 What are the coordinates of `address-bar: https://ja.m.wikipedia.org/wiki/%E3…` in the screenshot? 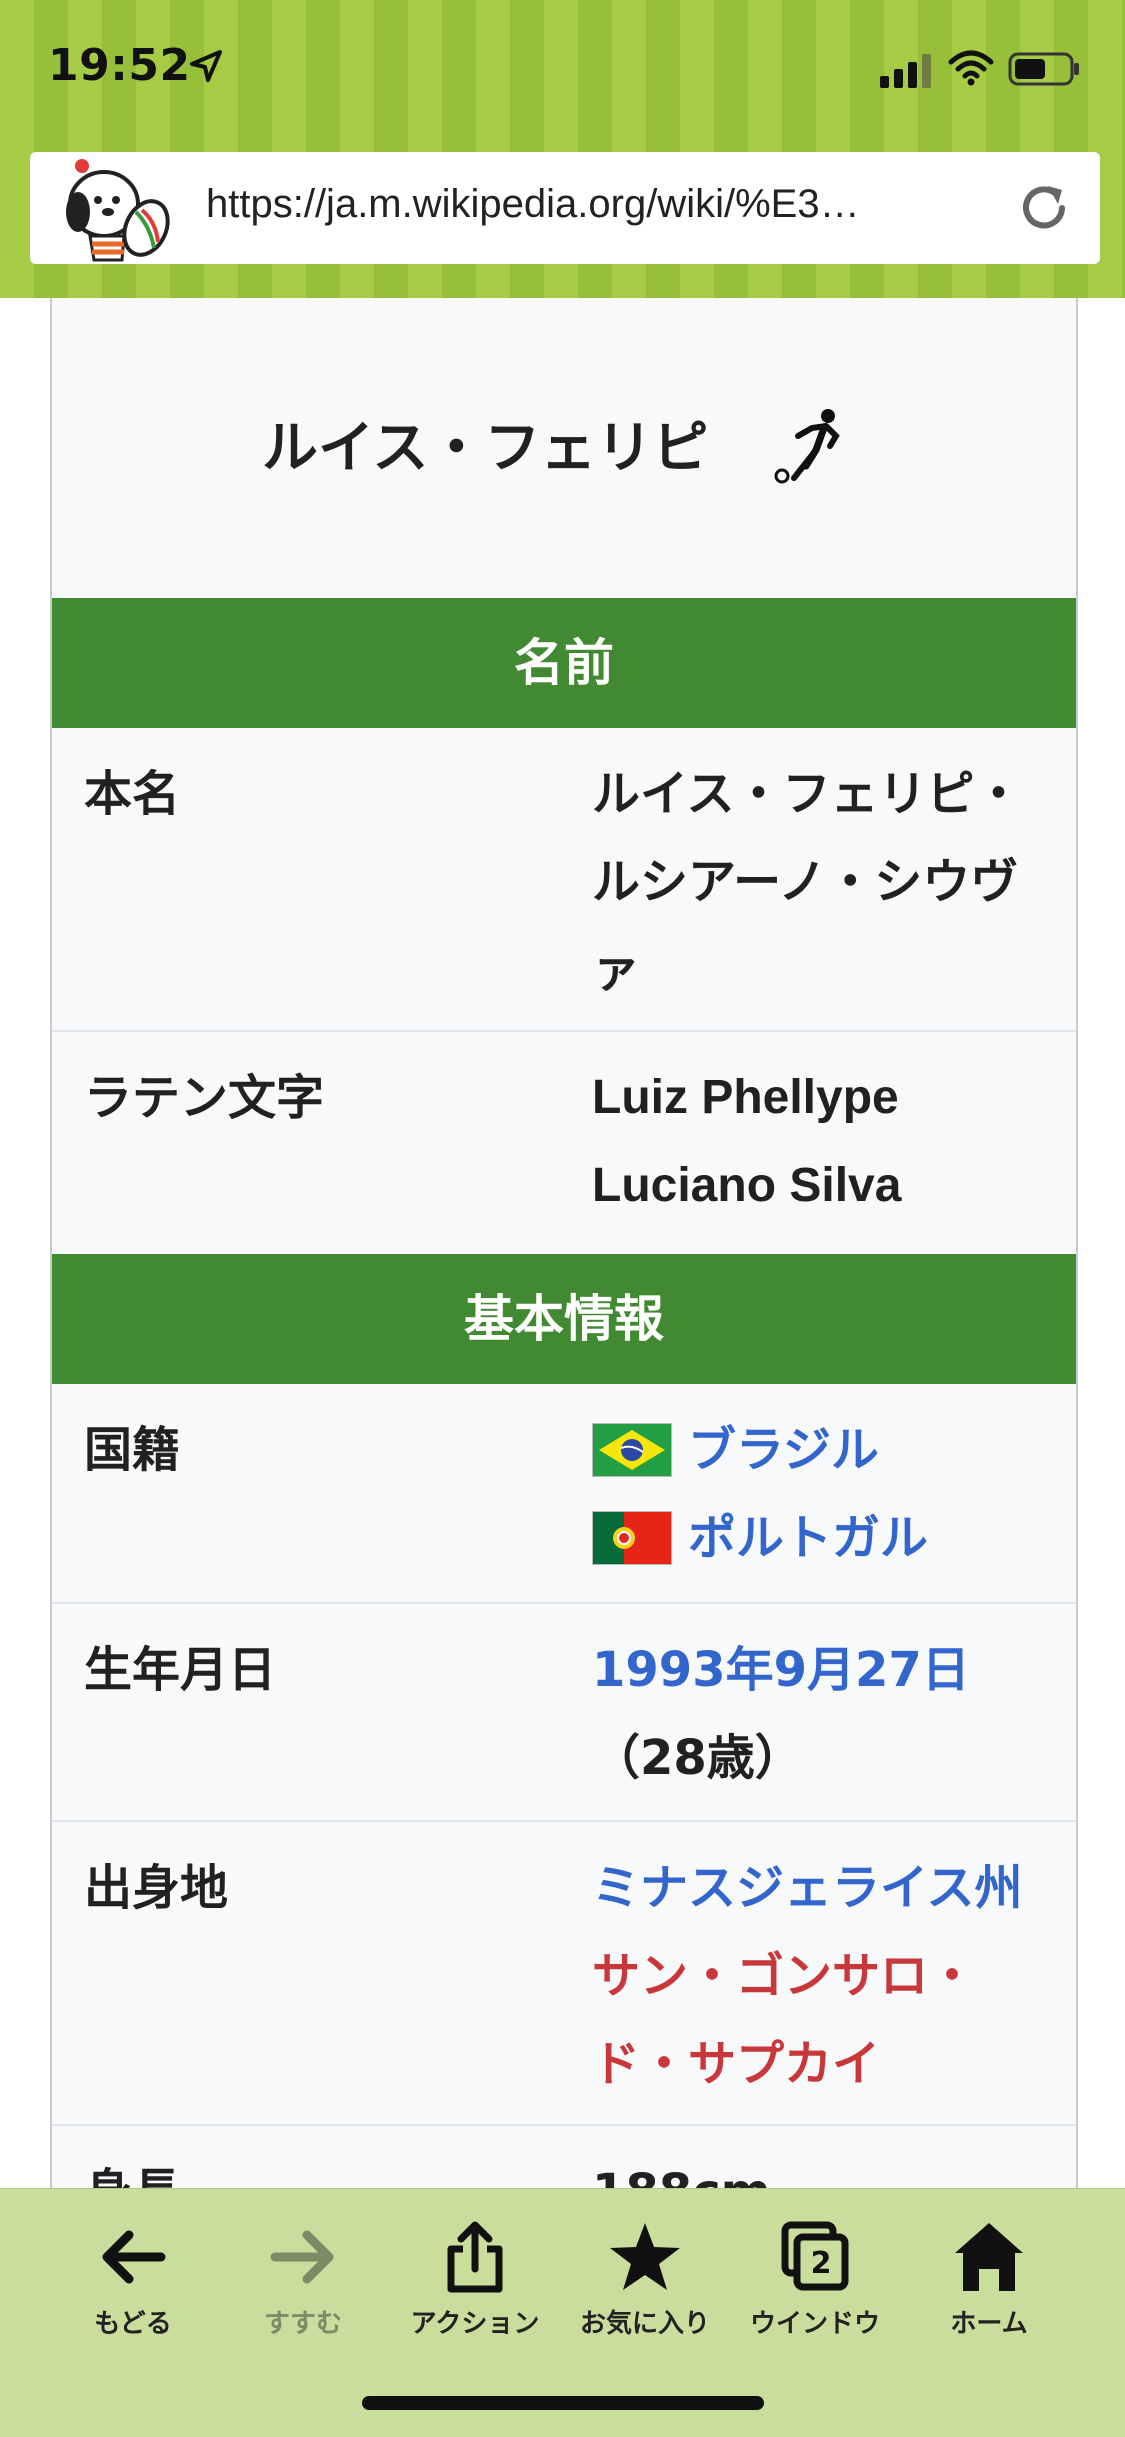 It's located at (565, 208).